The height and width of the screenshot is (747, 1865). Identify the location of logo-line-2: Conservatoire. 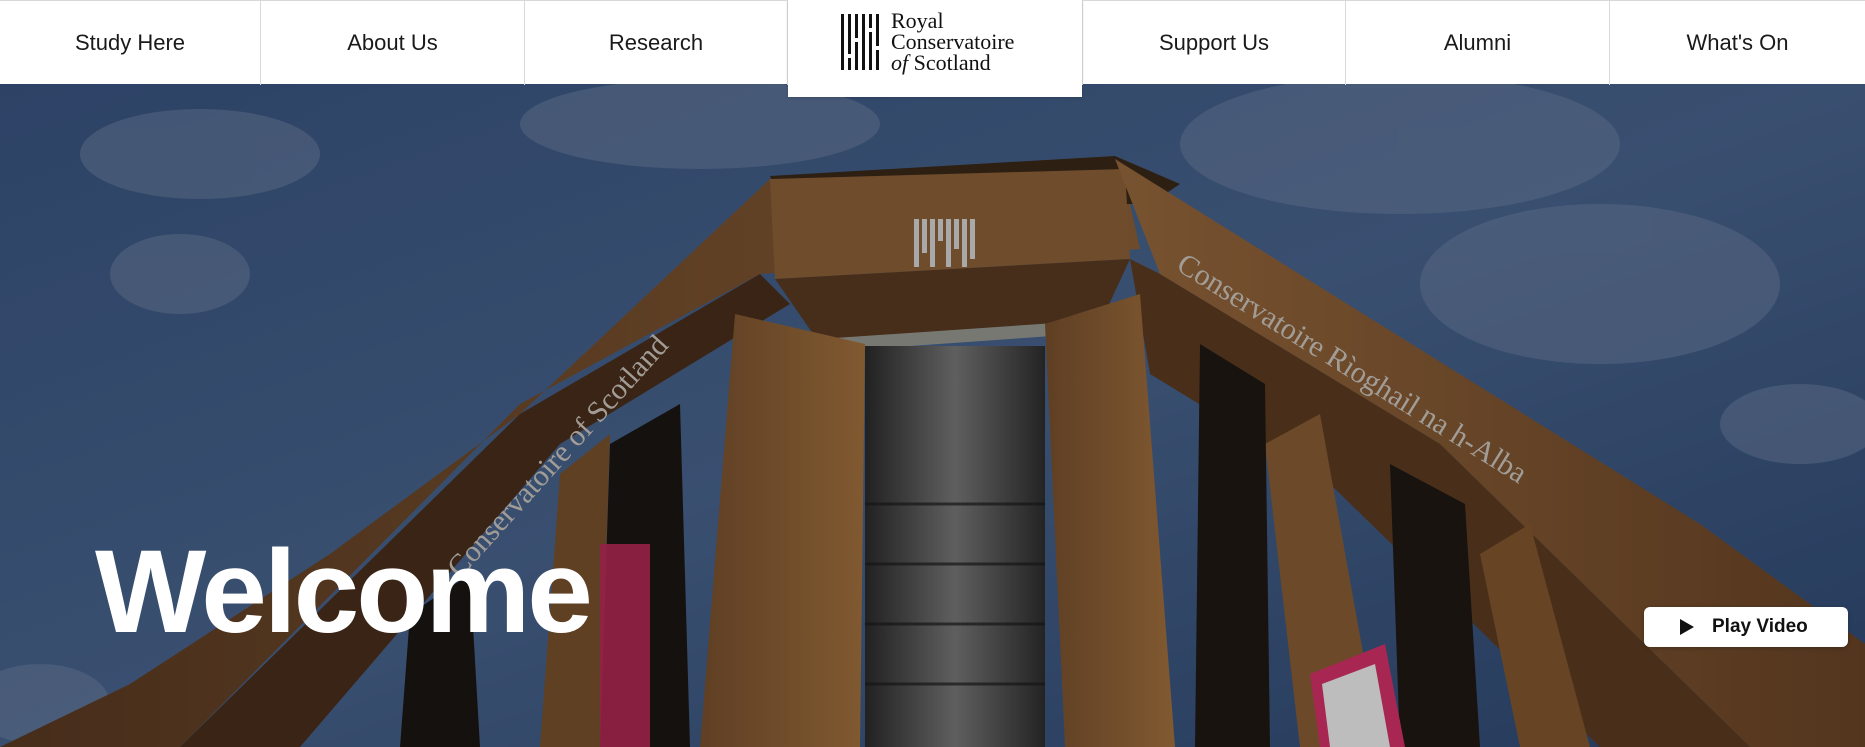
(953, 41).